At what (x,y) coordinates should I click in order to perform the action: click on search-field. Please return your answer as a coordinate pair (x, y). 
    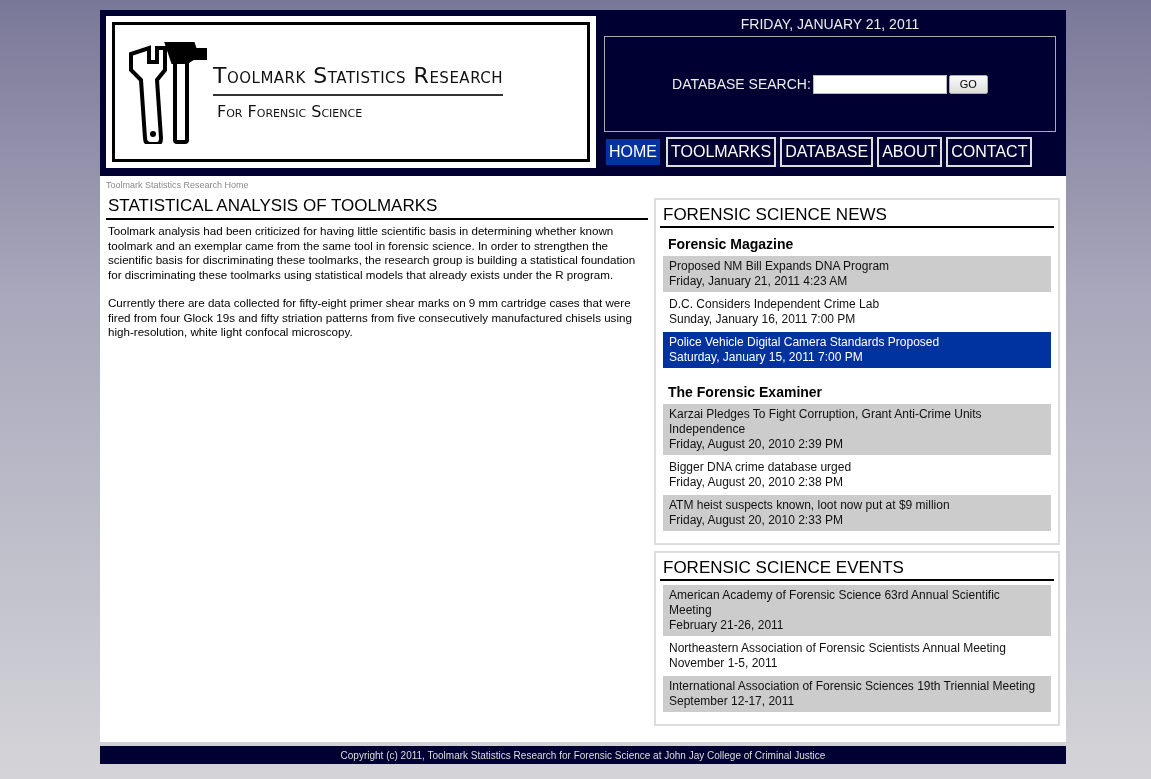
    Looking at the image, I should click on (879, 84).